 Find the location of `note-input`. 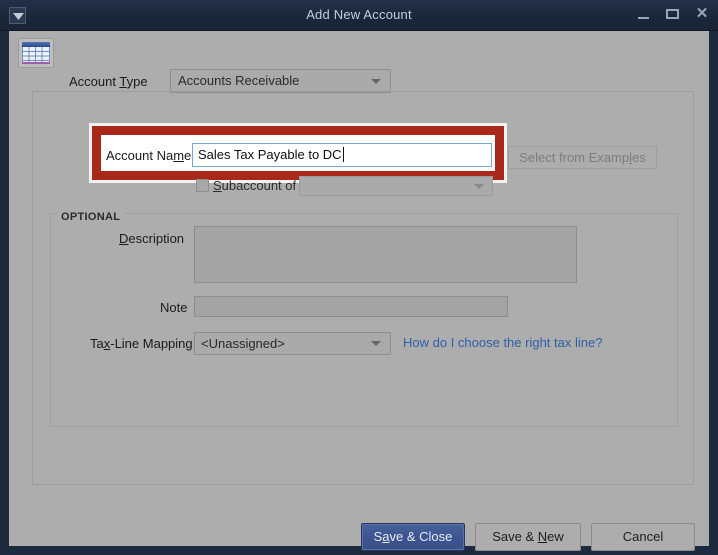

note-input is located at coordinates (351, 306).